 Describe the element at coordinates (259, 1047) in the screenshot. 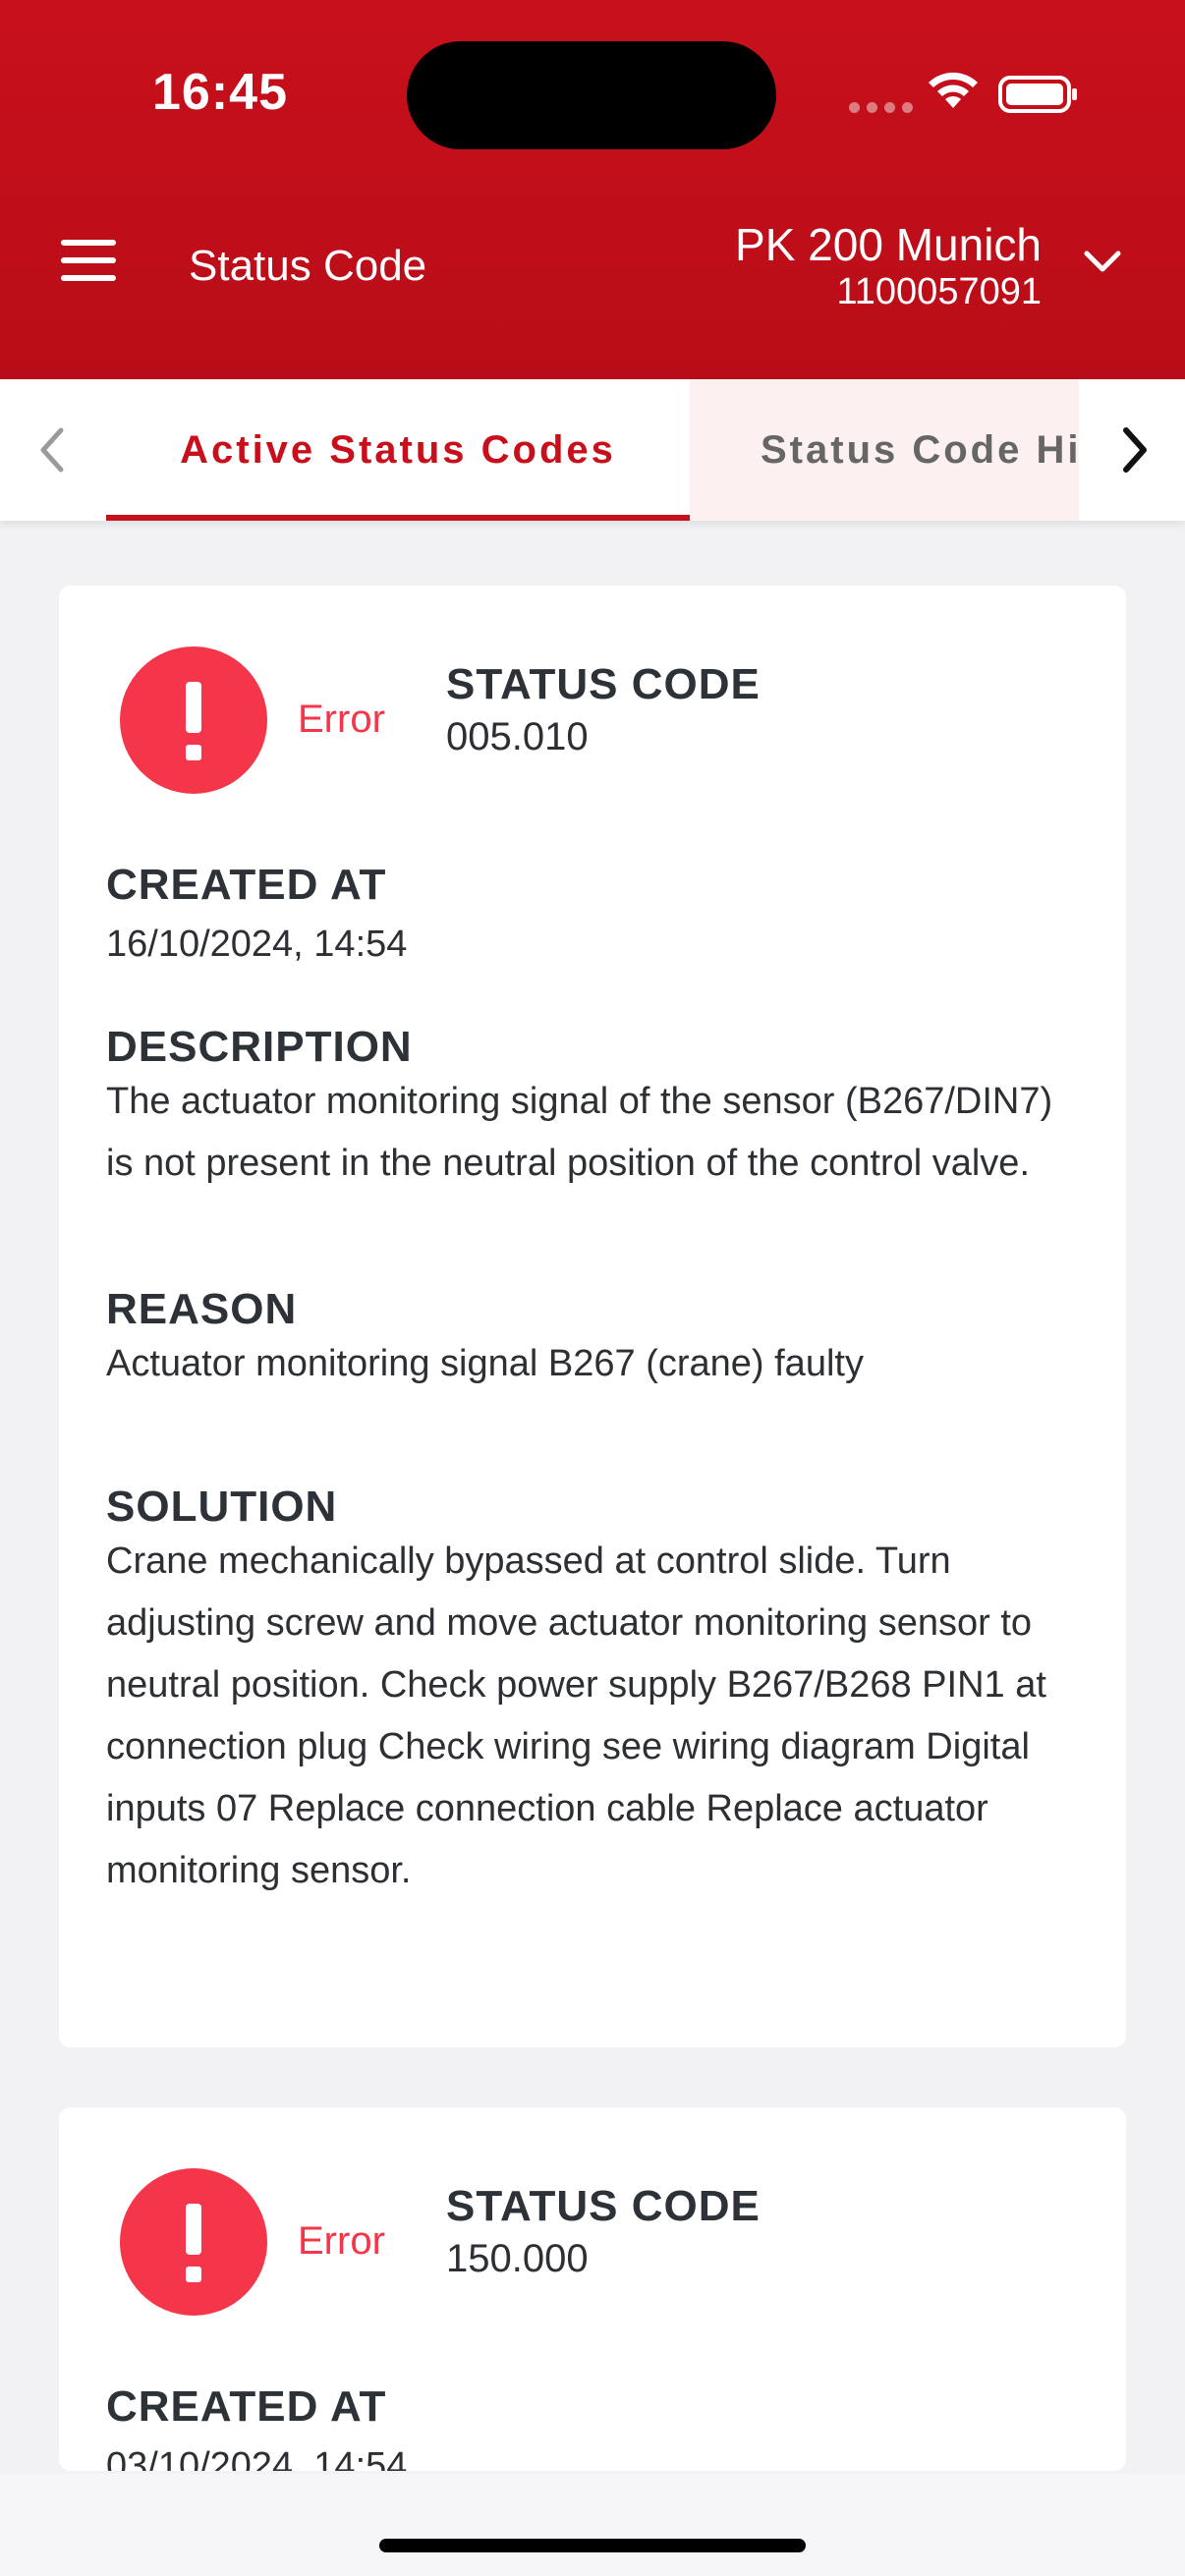

I see `description-label: DESCRIPTION` at that location.